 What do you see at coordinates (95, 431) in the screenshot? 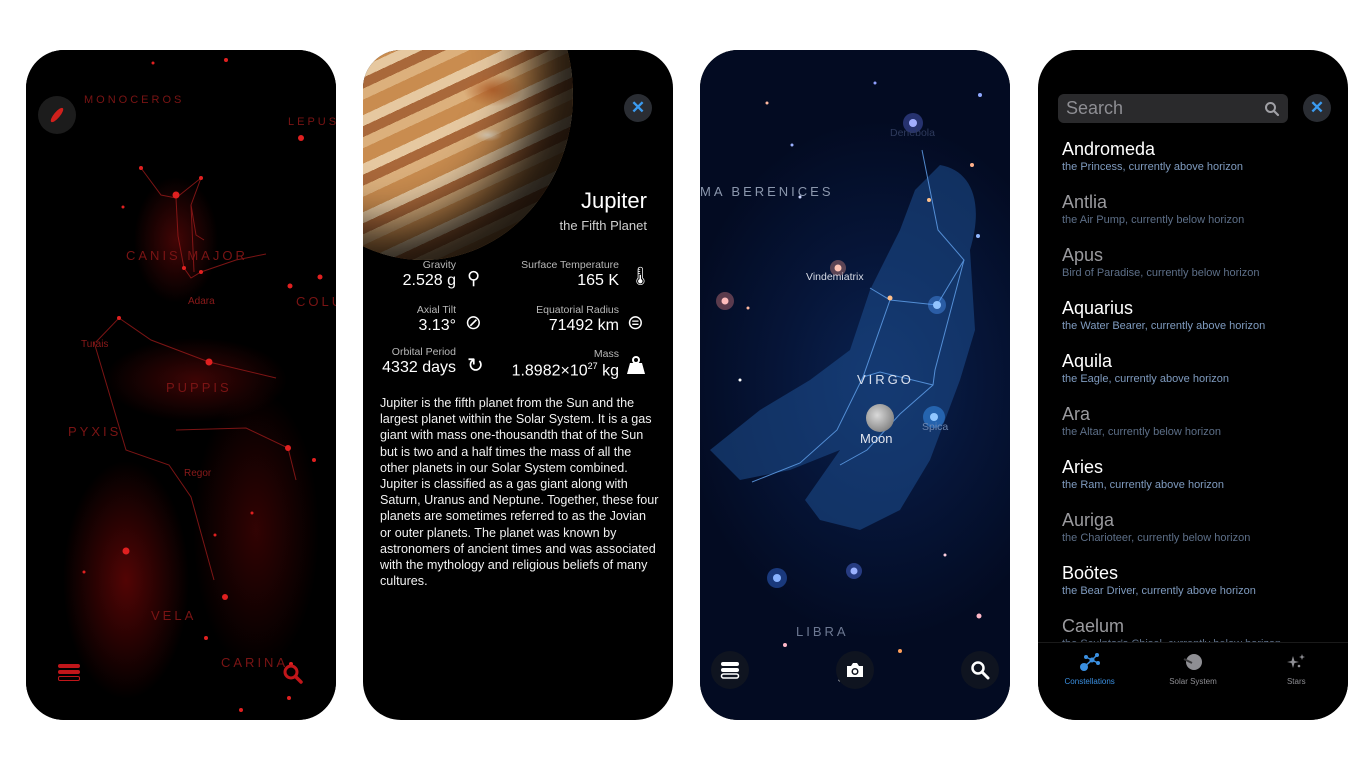
I see `label-pyxis: PYXIS` at bounding box center [95, 431].